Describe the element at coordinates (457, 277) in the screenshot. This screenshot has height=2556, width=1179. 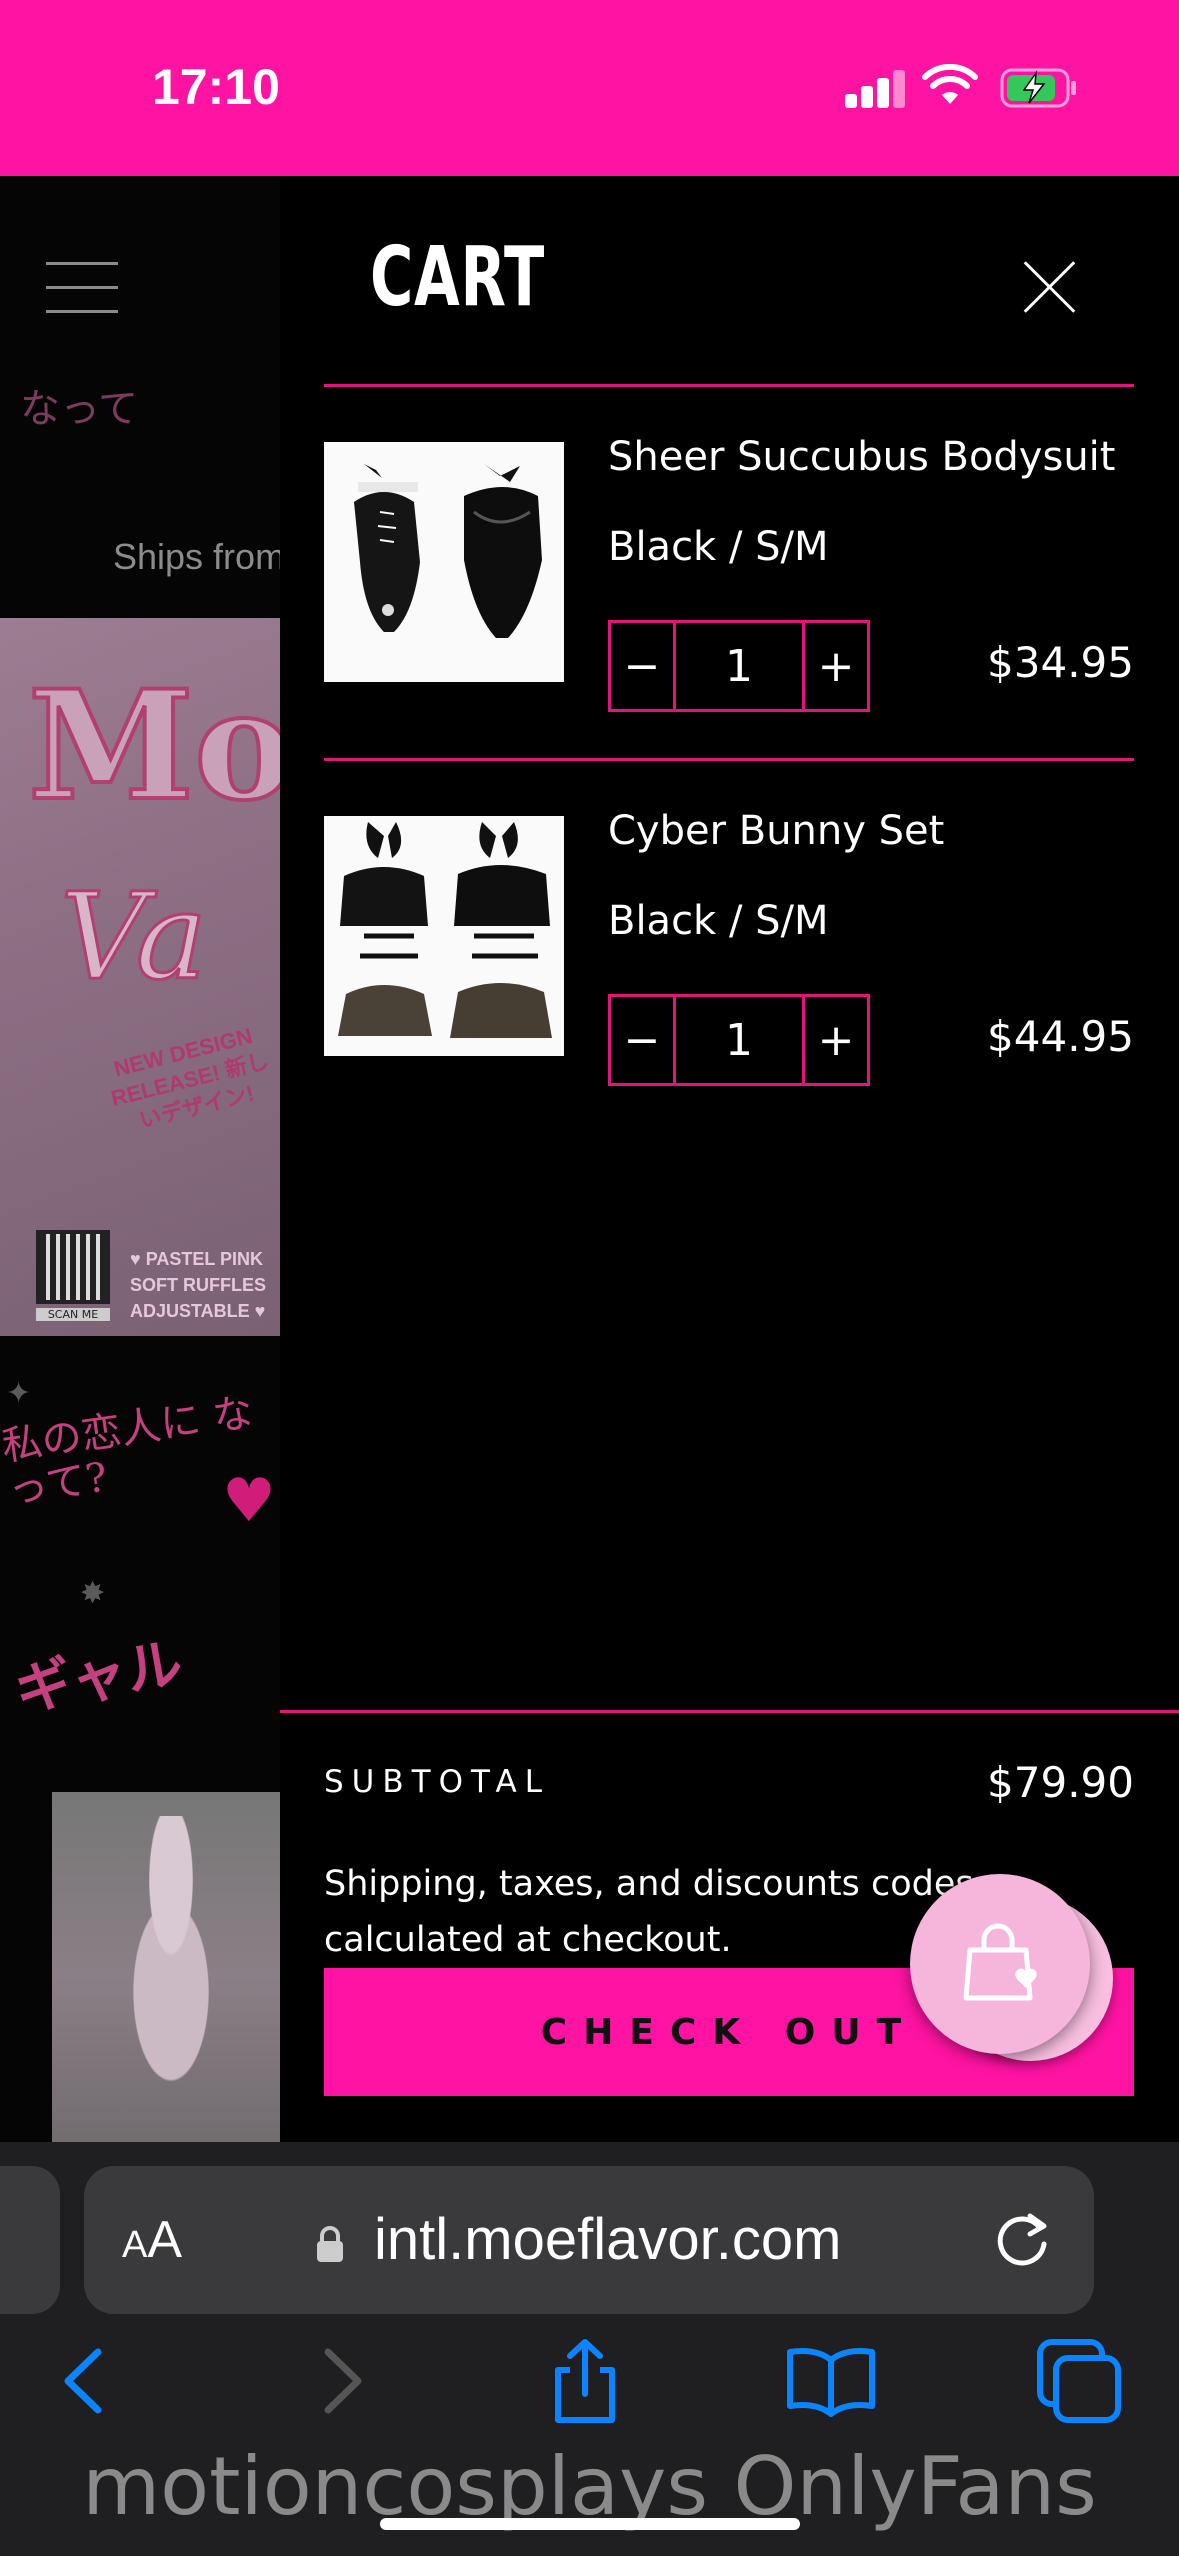
I see `cart-title: CART` at that location.